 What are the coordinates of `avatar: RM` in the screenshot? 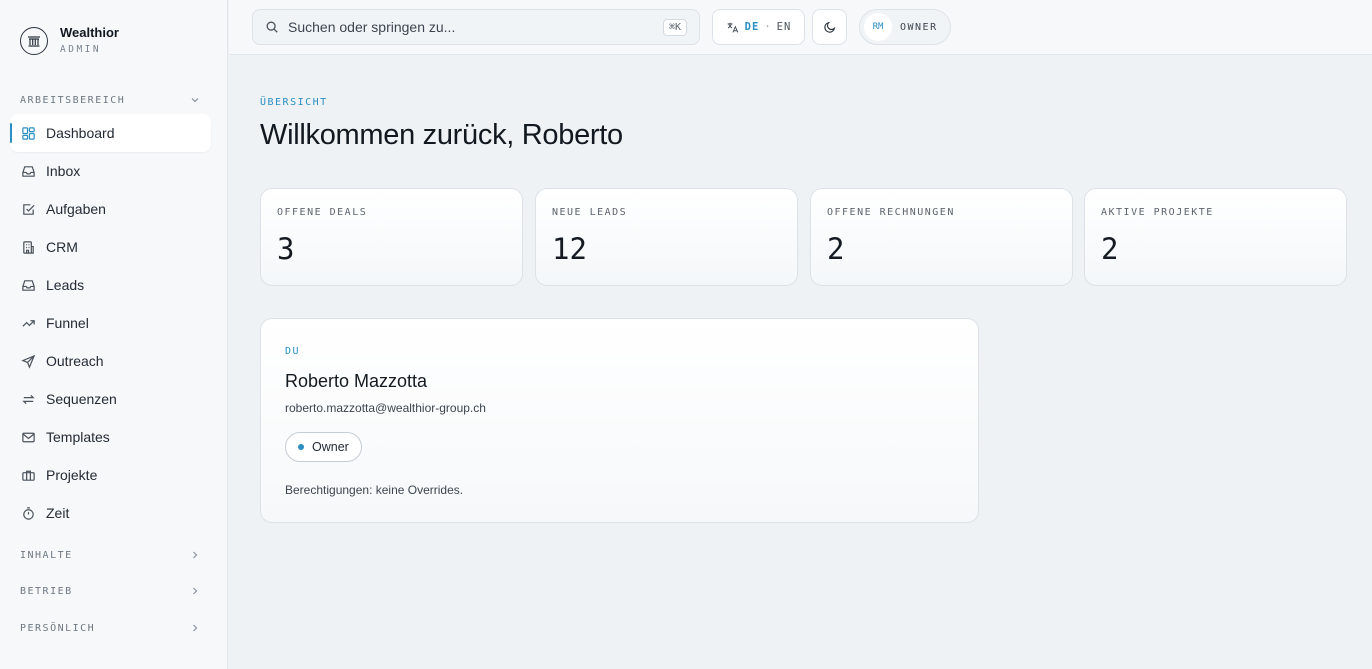 It's located at (878, 27).